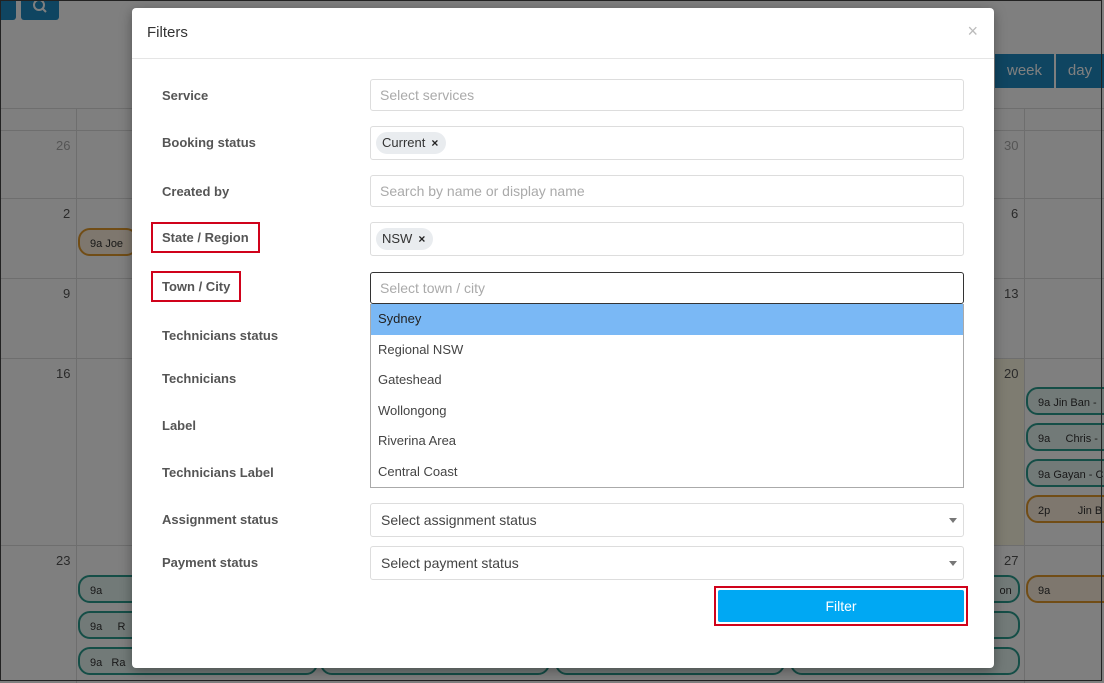  What do you see at coordinates (667, 563) in the screenshot?
I see `payment-status-select: Select payment status` at bounding box center [667, 563].